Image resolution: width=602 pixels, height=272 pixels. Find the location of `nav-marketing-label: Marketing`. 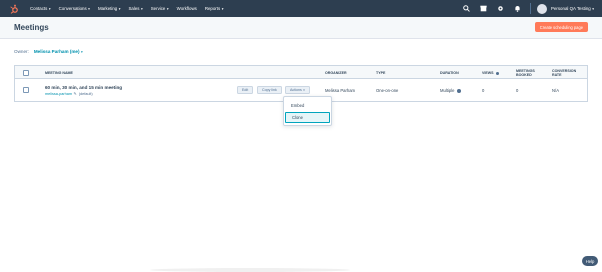

nav-marketing-label: Marketing is located at coordinates (107, 8).